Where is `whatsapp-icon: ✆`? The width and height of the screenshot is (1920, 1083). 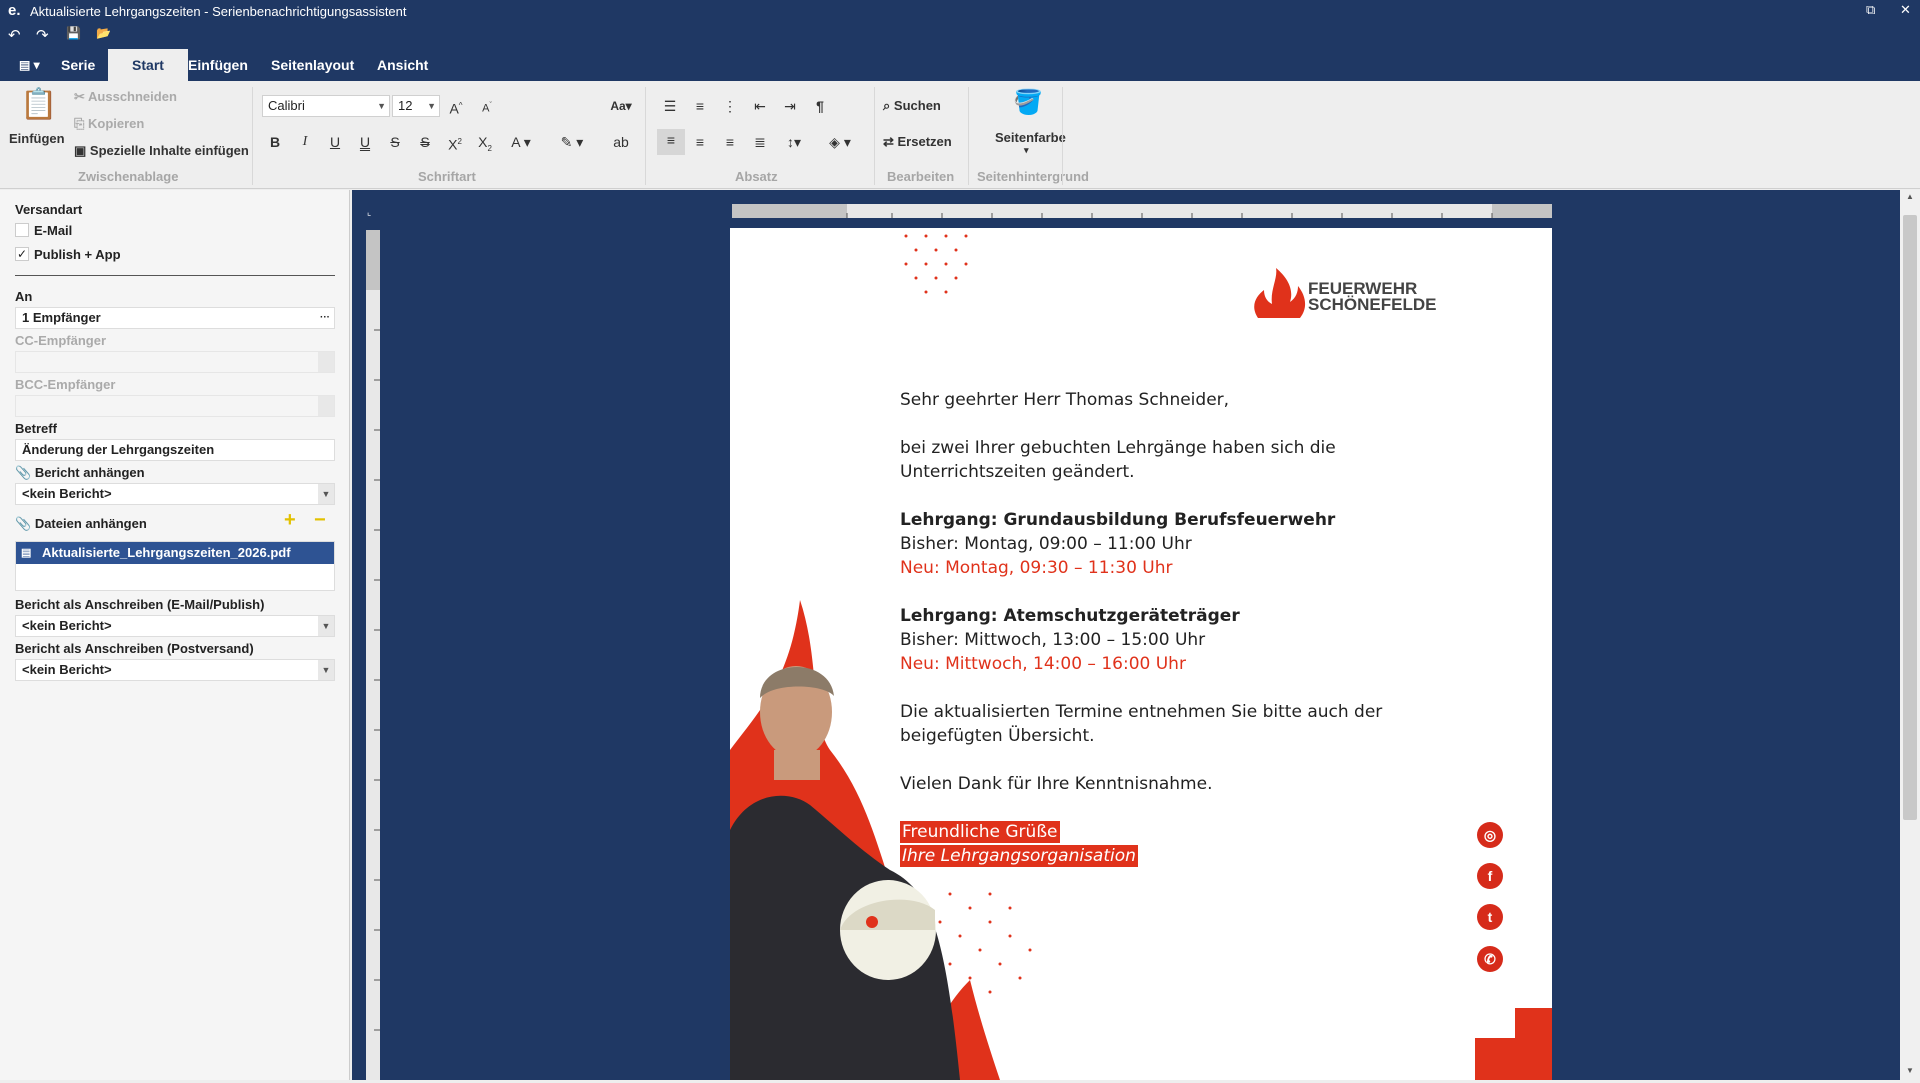
whatsapp-icon: ✆ is located at coordinates (1490, 959).